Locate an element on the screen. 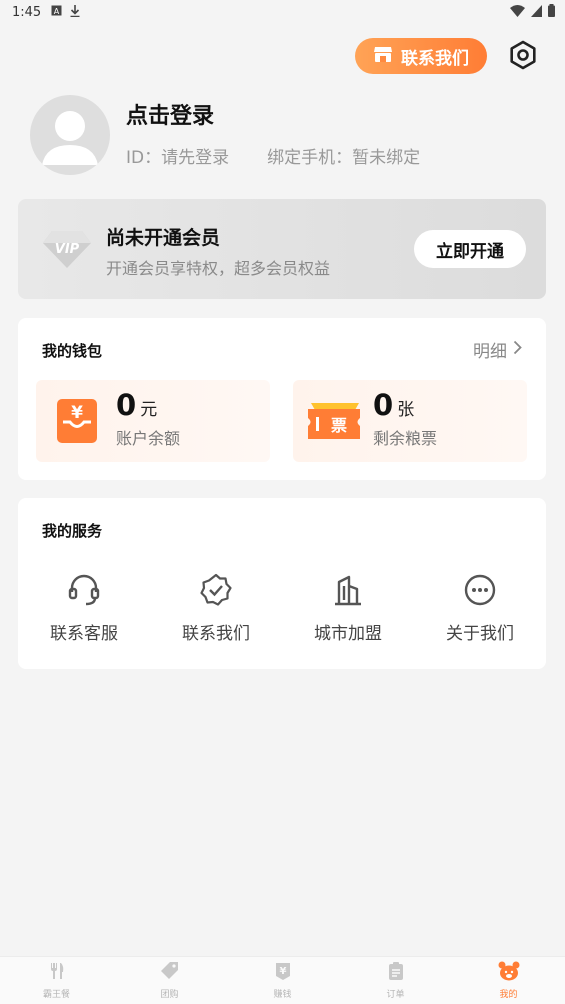 The image size is (565, 1004). fork-knife-icon is located at coordinates (57, 973).